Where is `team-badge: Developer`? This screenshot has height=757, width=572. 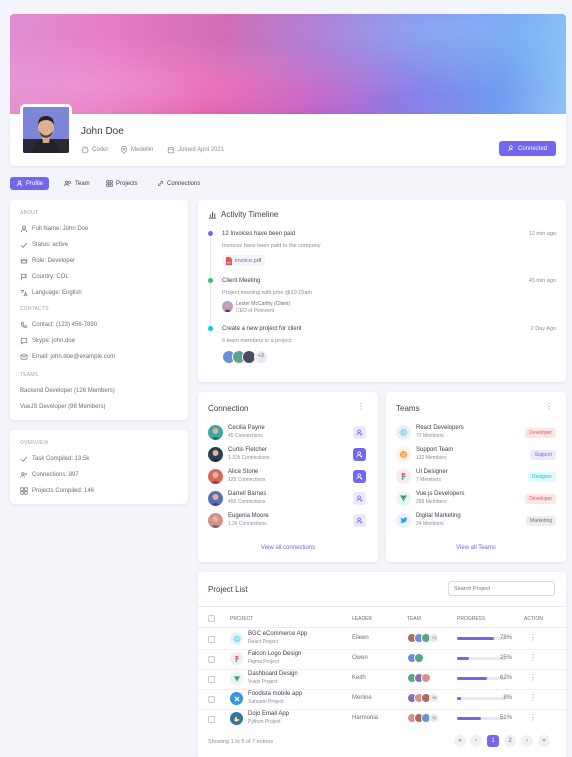
team-badge: Developer is located at coordinates (540, 499).